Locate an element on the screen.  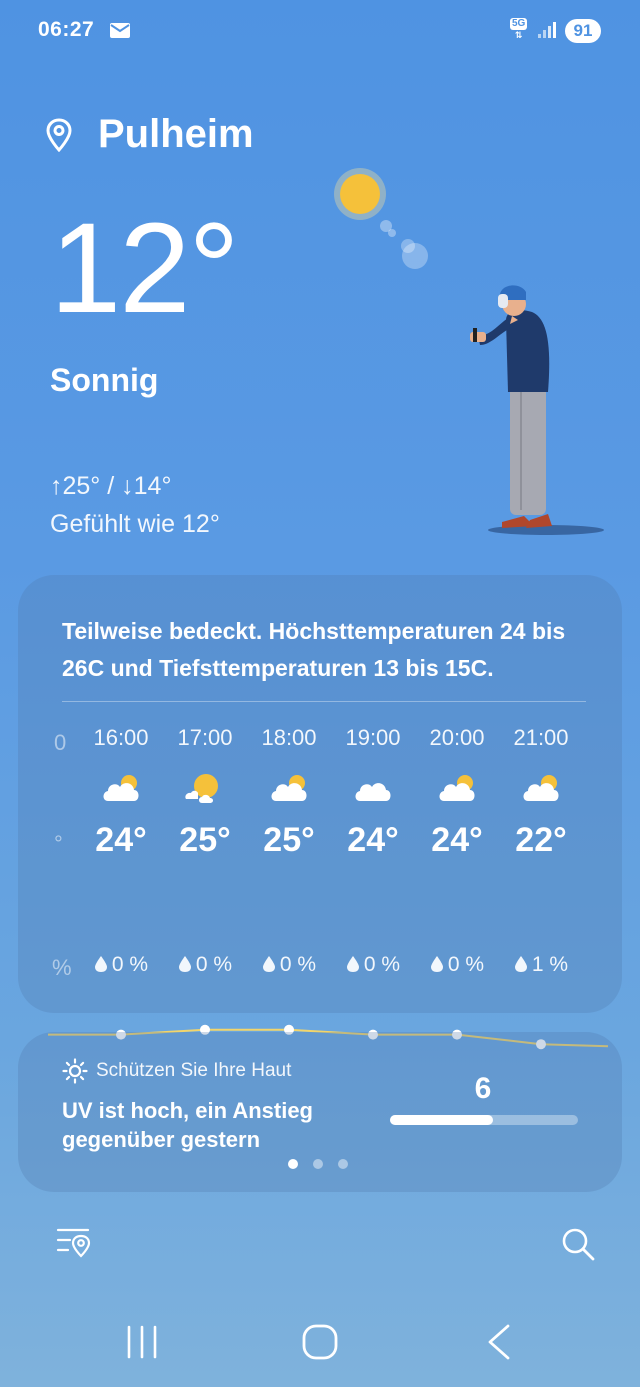
system-navigation-bar is located at coordinates (320, 1343).